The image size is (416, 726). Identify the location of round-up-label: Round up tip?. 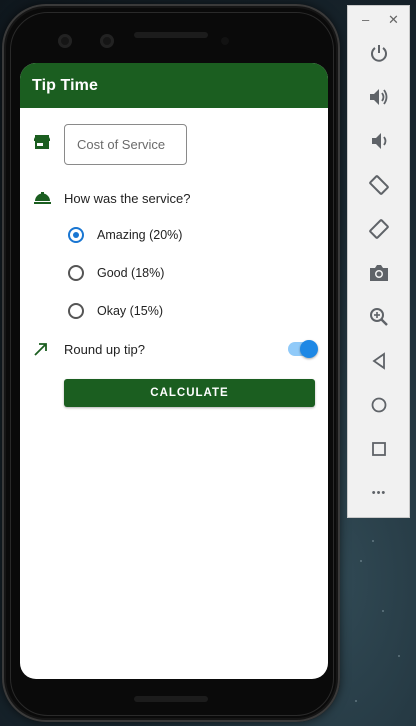
(104, 349).